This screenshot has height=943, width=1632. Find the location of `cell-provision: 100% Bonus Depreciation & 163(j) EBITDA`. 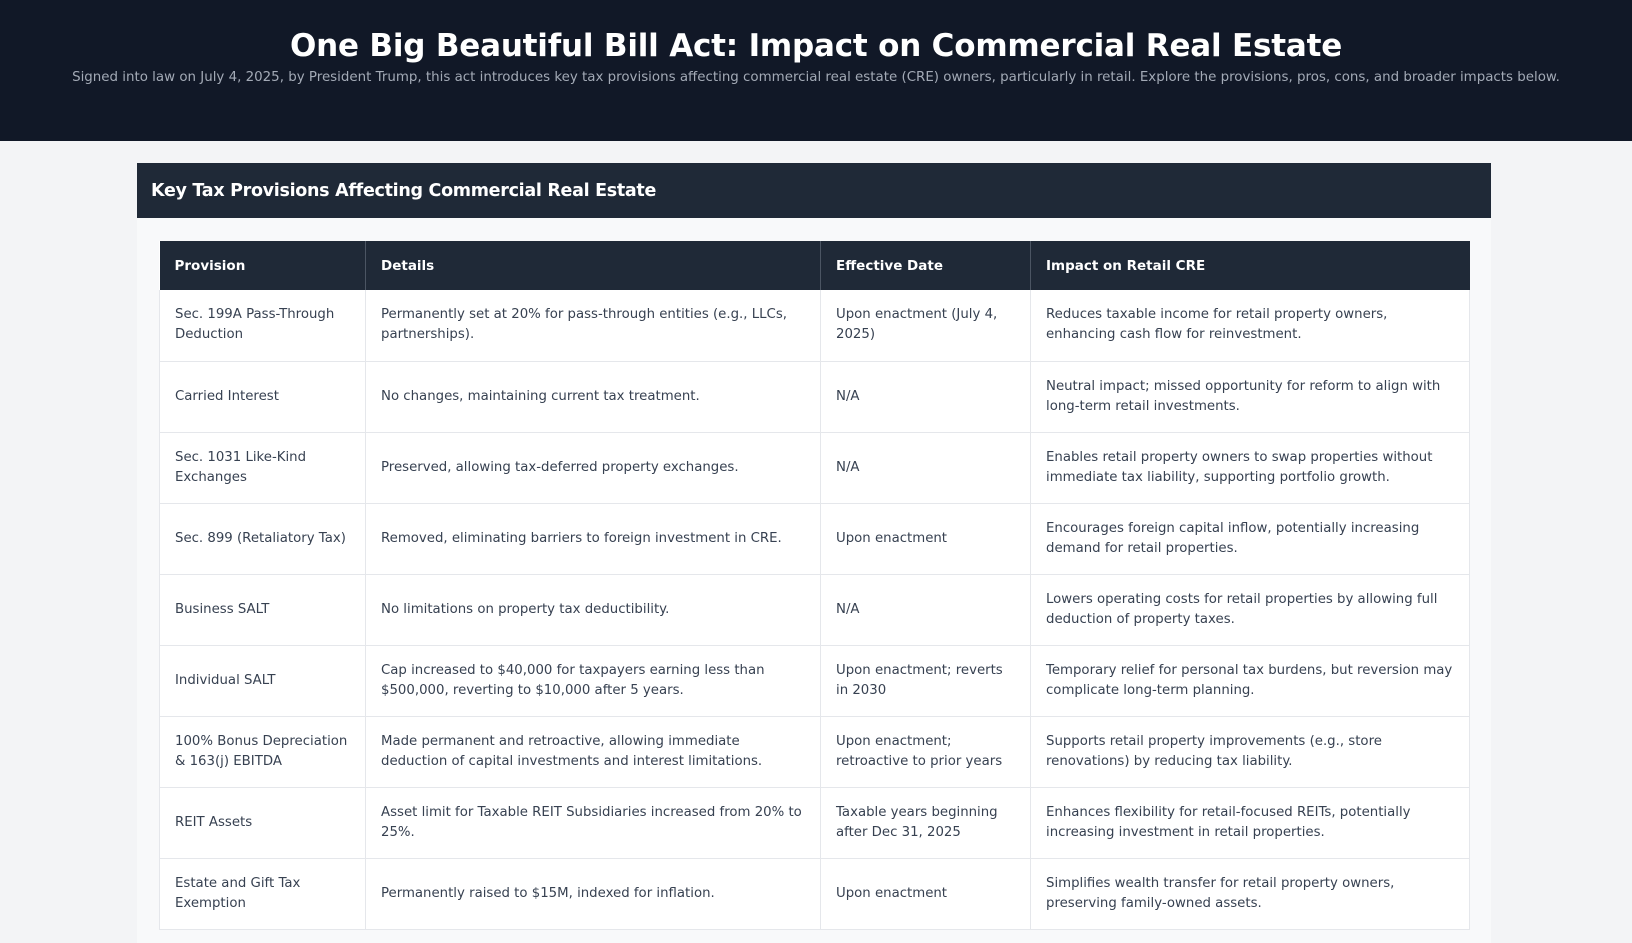

cell-provision: 100% Bonus Depreciation & 163(j) EBITDA is located at coordinates (262, 752).